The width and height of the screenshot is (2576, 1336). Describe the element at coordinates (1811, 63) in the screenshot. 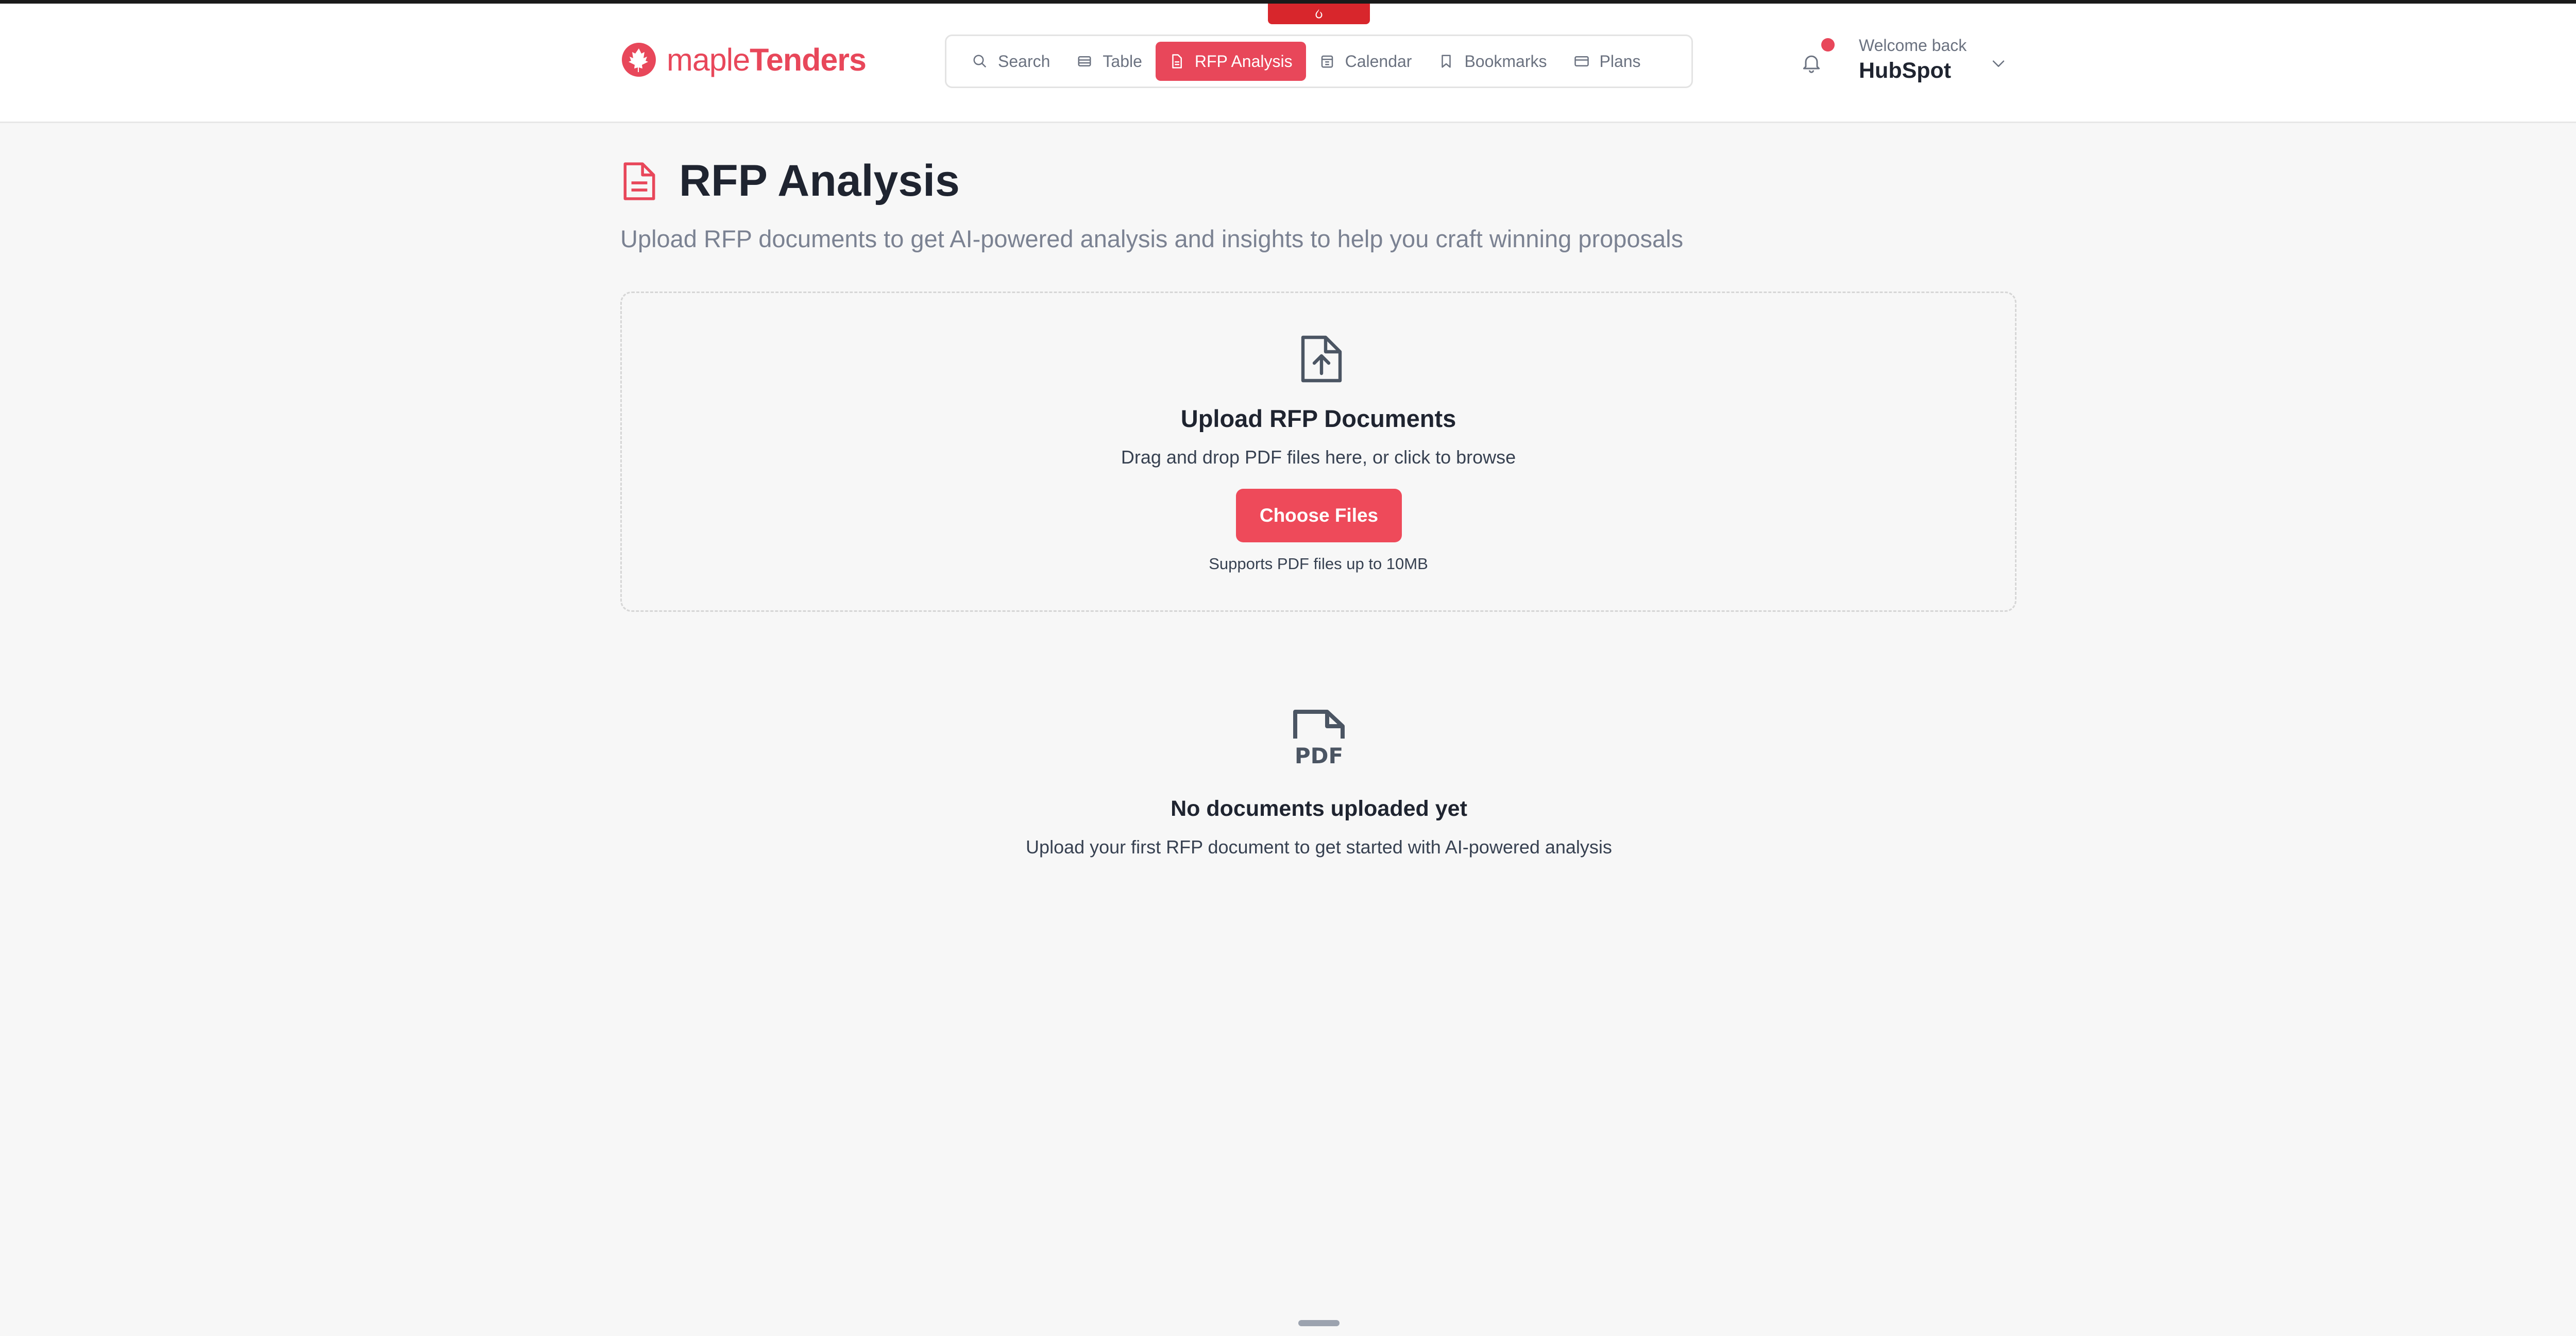

I see `notification-bell-icon` at that location.